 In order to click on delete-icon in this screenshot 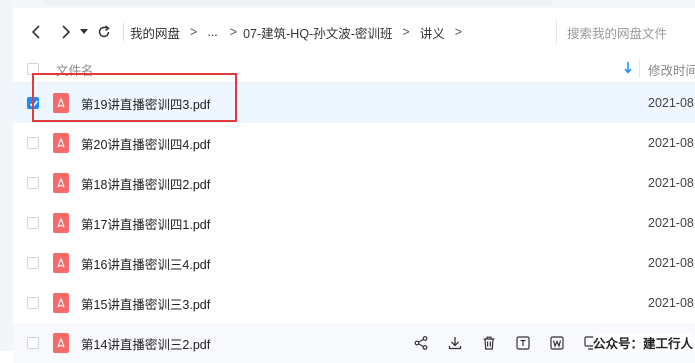, I will do `click(488, 343)`.